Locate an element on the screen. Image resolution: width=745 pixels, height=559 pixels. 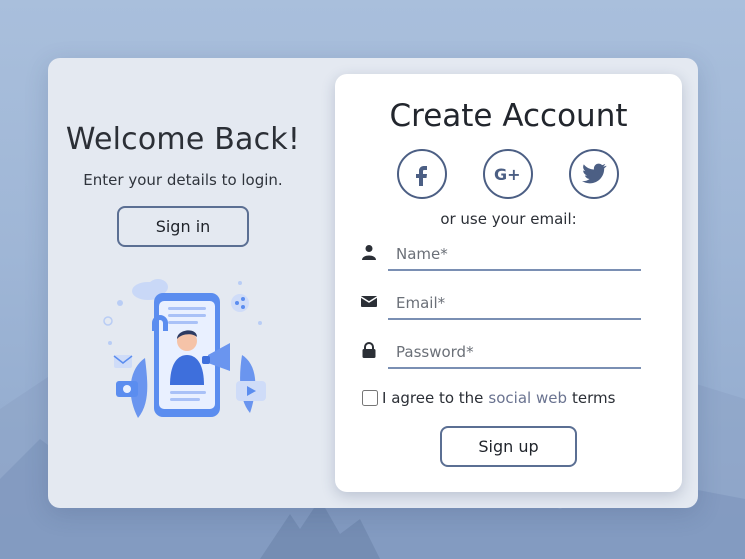
google-plus-button: G+ is located at coordinates (508, 174).